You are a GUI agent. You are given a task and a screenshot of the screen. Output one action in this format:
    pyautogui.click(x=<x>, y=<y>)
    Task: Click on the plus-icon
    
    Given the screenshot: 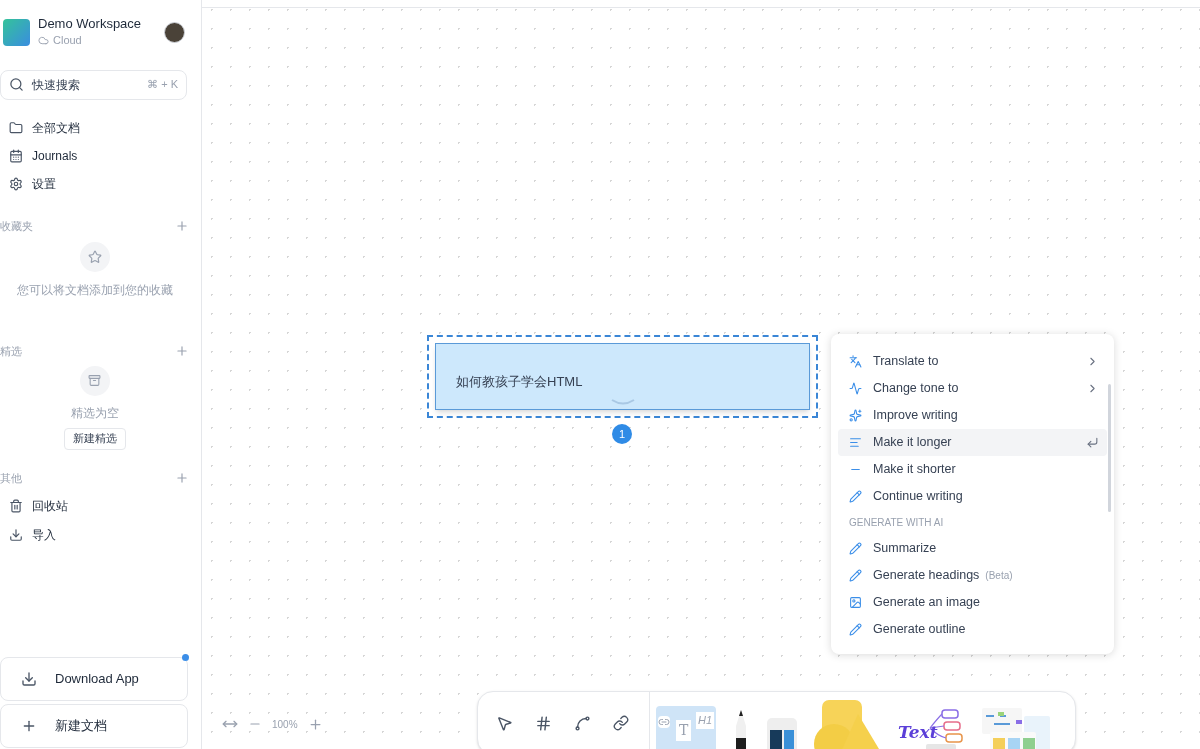 What is the action you would take?
    pyautogui.click(x=29, y=726)
    